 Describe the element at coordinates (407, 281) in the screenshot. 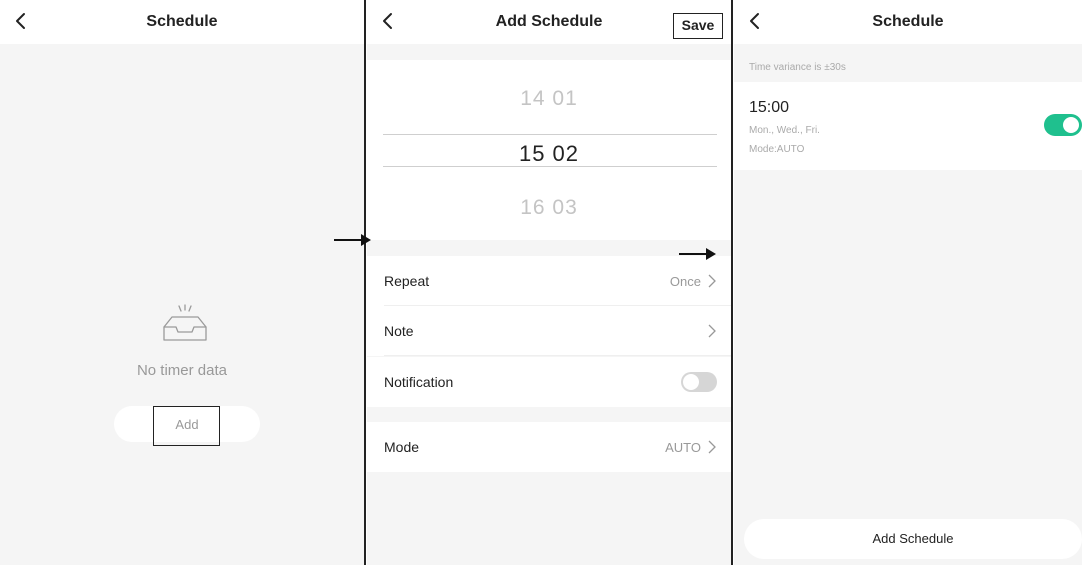

I see `repeat-label: Repeat` at that location.